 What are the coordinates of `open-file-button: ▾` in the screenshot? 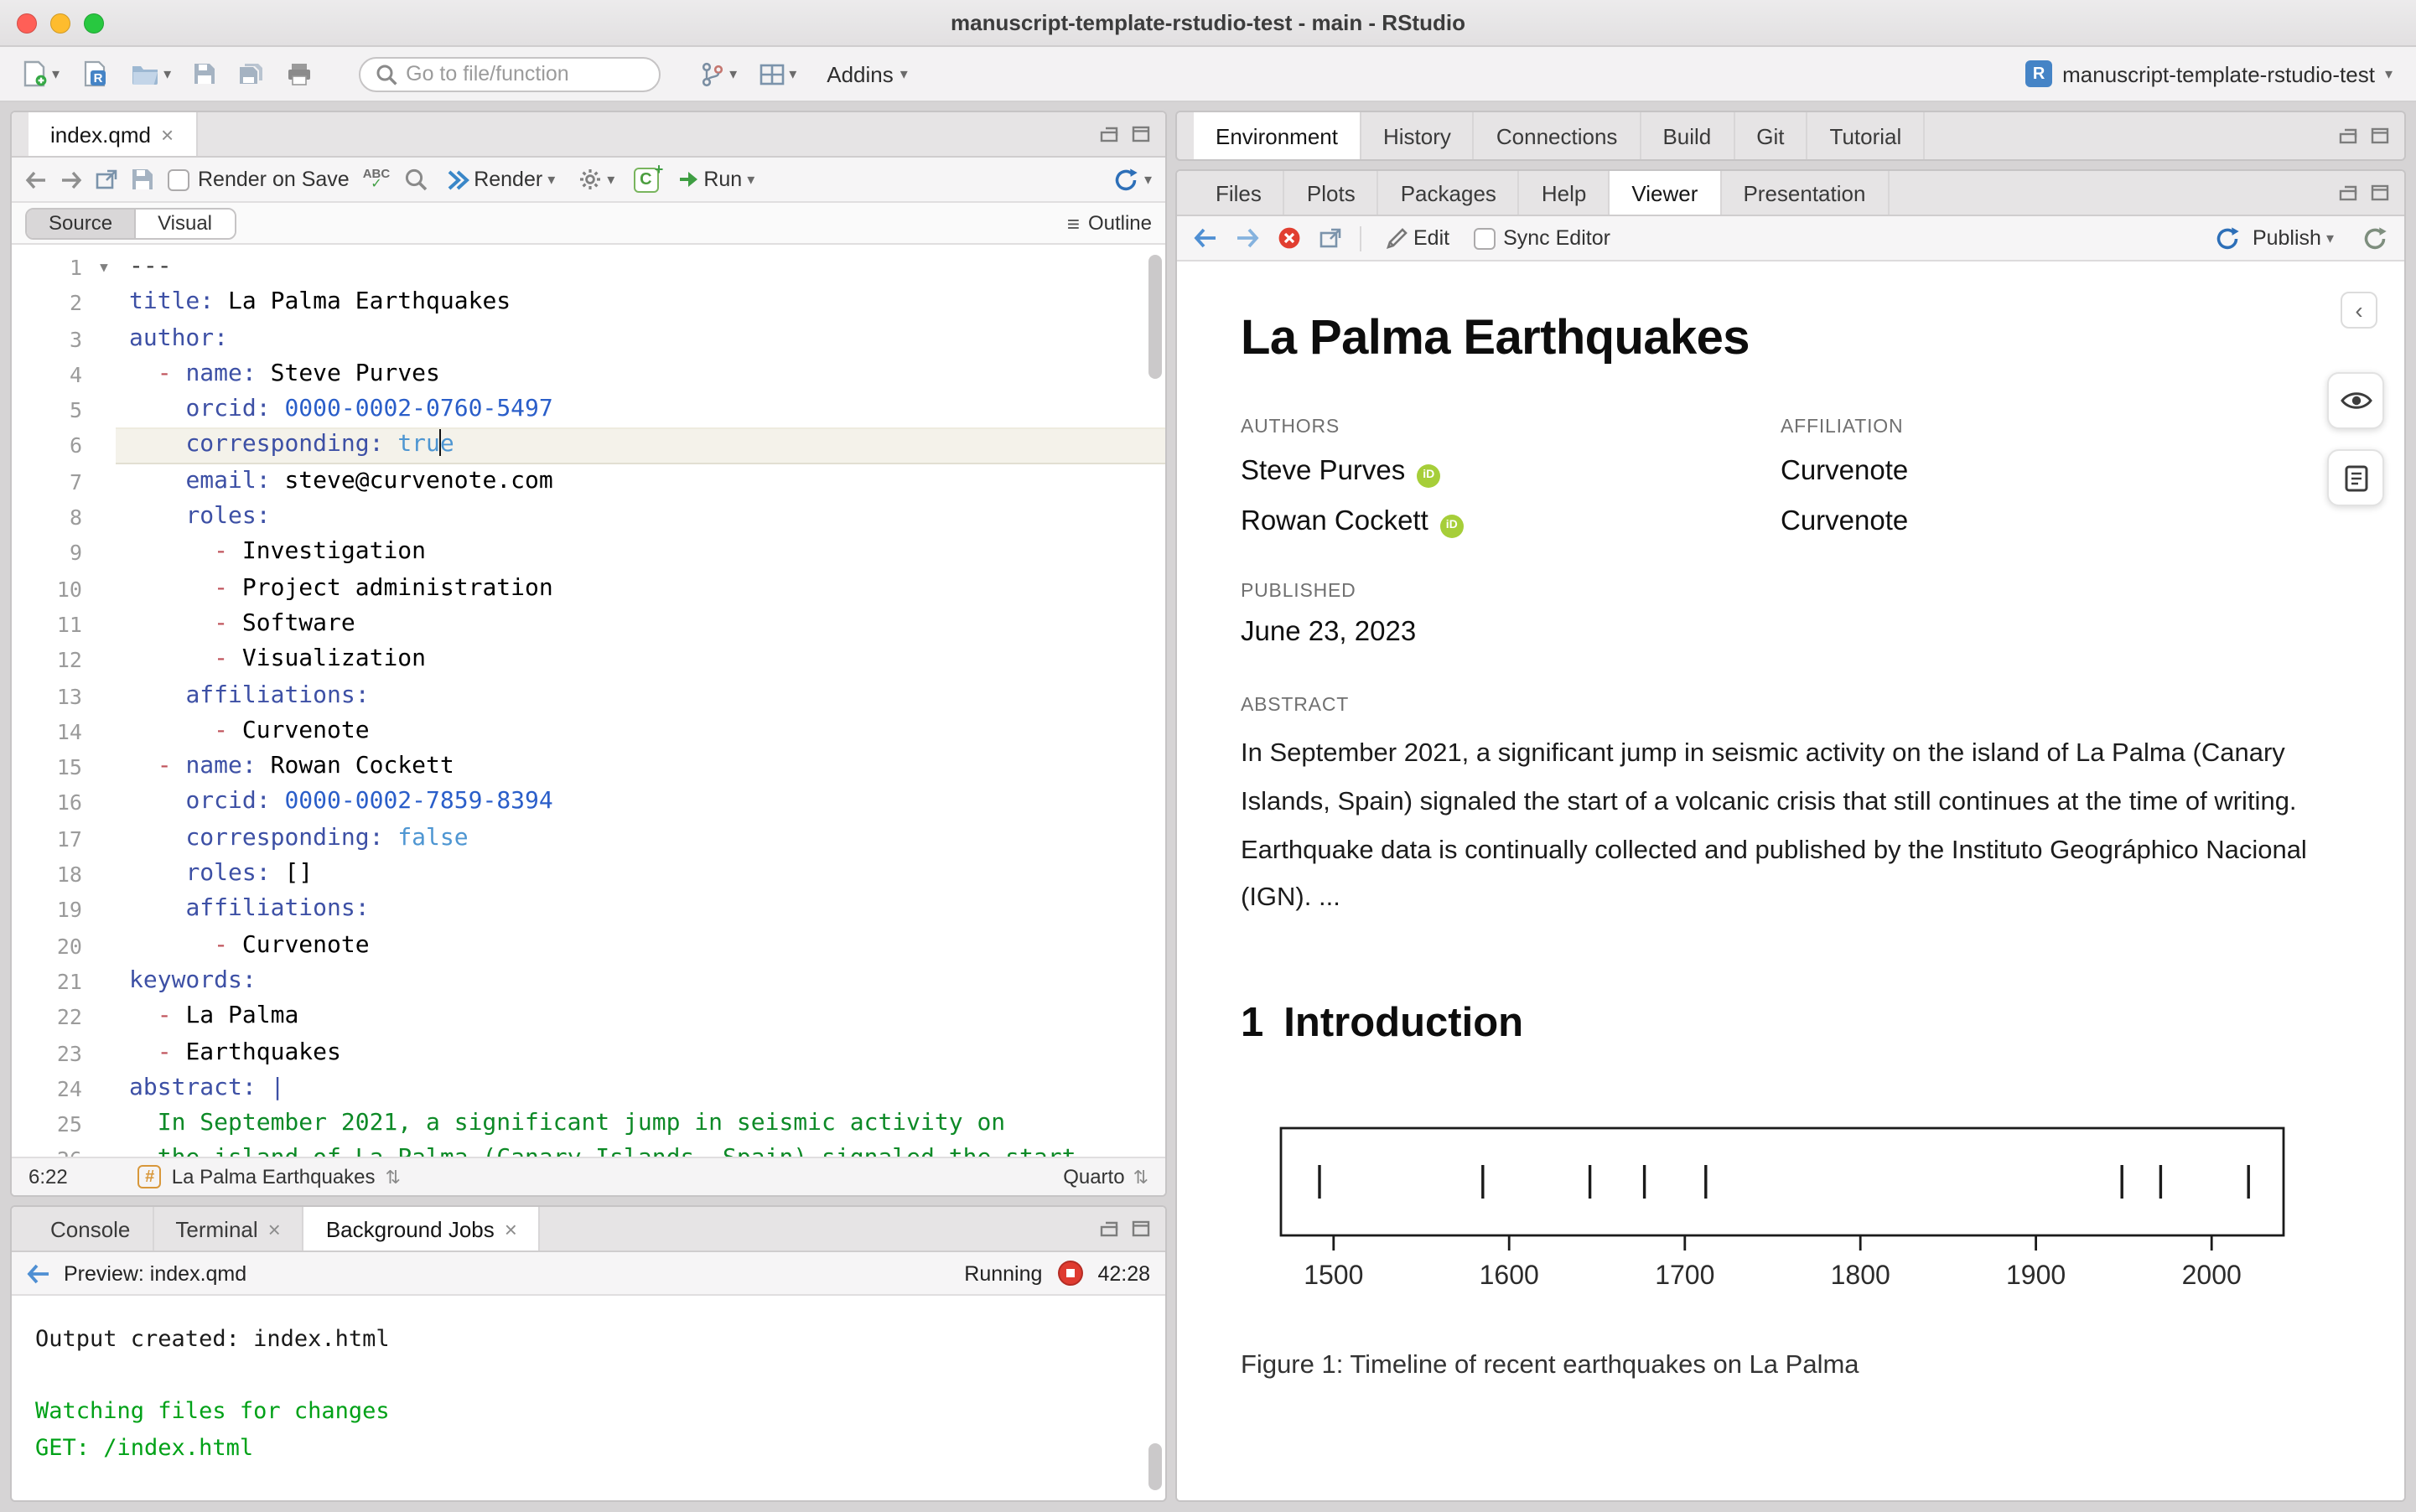 It's located at (150, 74).